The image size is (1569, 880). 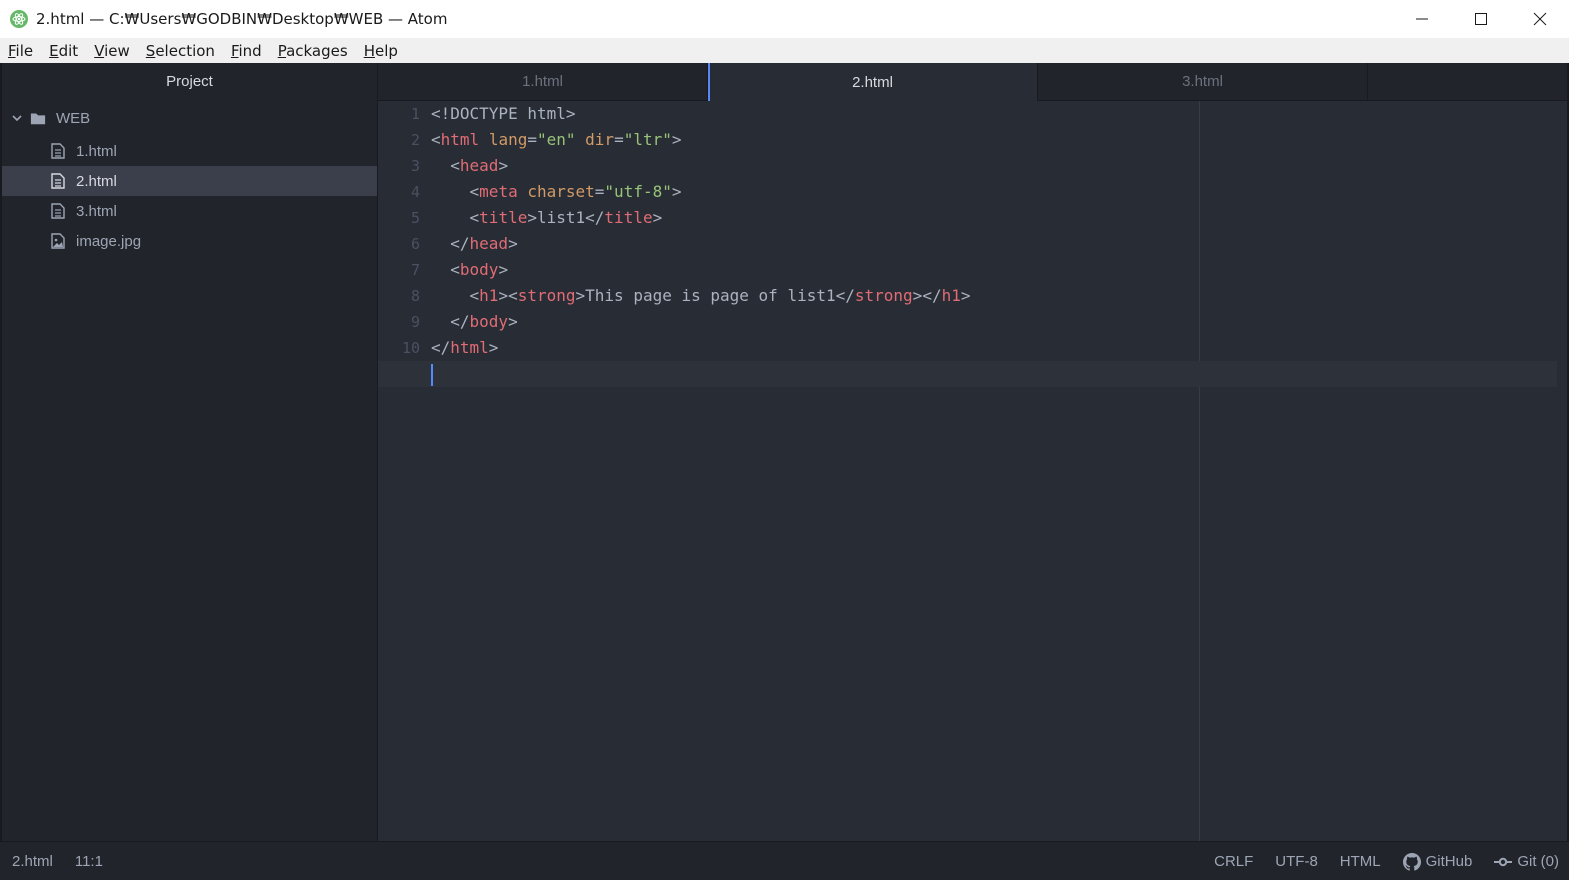 What do you see at coordinates (415, 296) in the screenshot?
I see `line-number: 8` at bounding box center [415, 296].